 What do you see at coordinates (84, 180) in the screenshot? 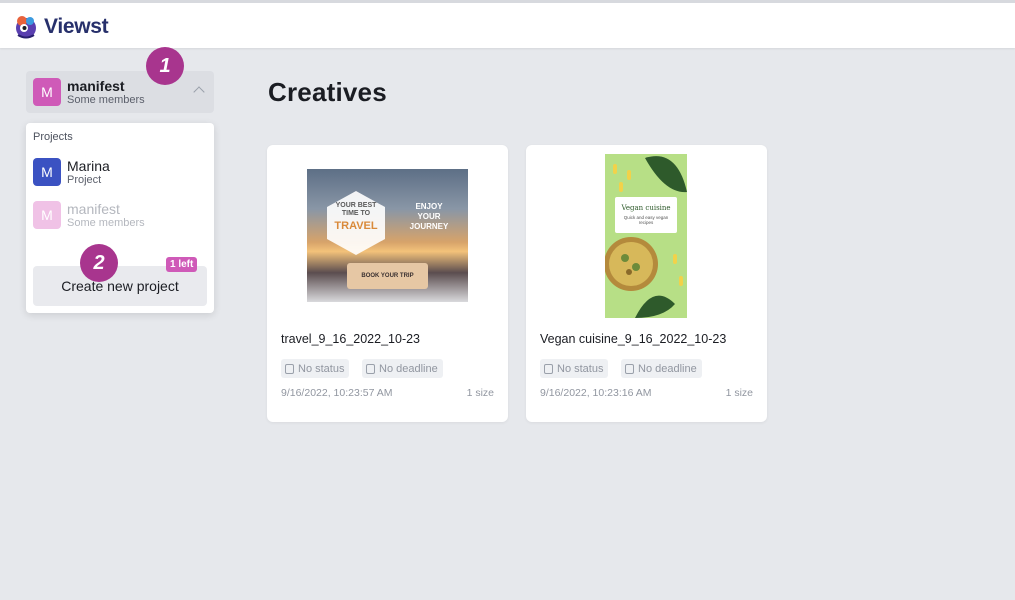
I see `project-subtitle: Project` at bounding box center [84, 180].